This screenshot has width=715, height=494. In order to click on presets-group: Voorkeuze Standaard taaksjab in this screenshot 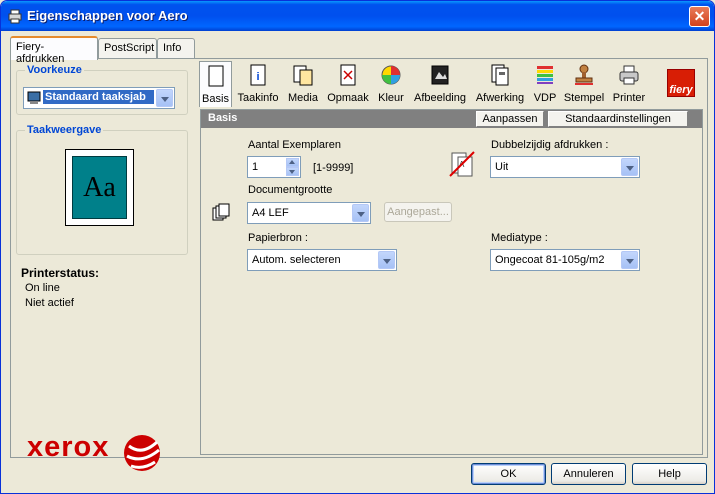, I will do `click(102, 89)`.